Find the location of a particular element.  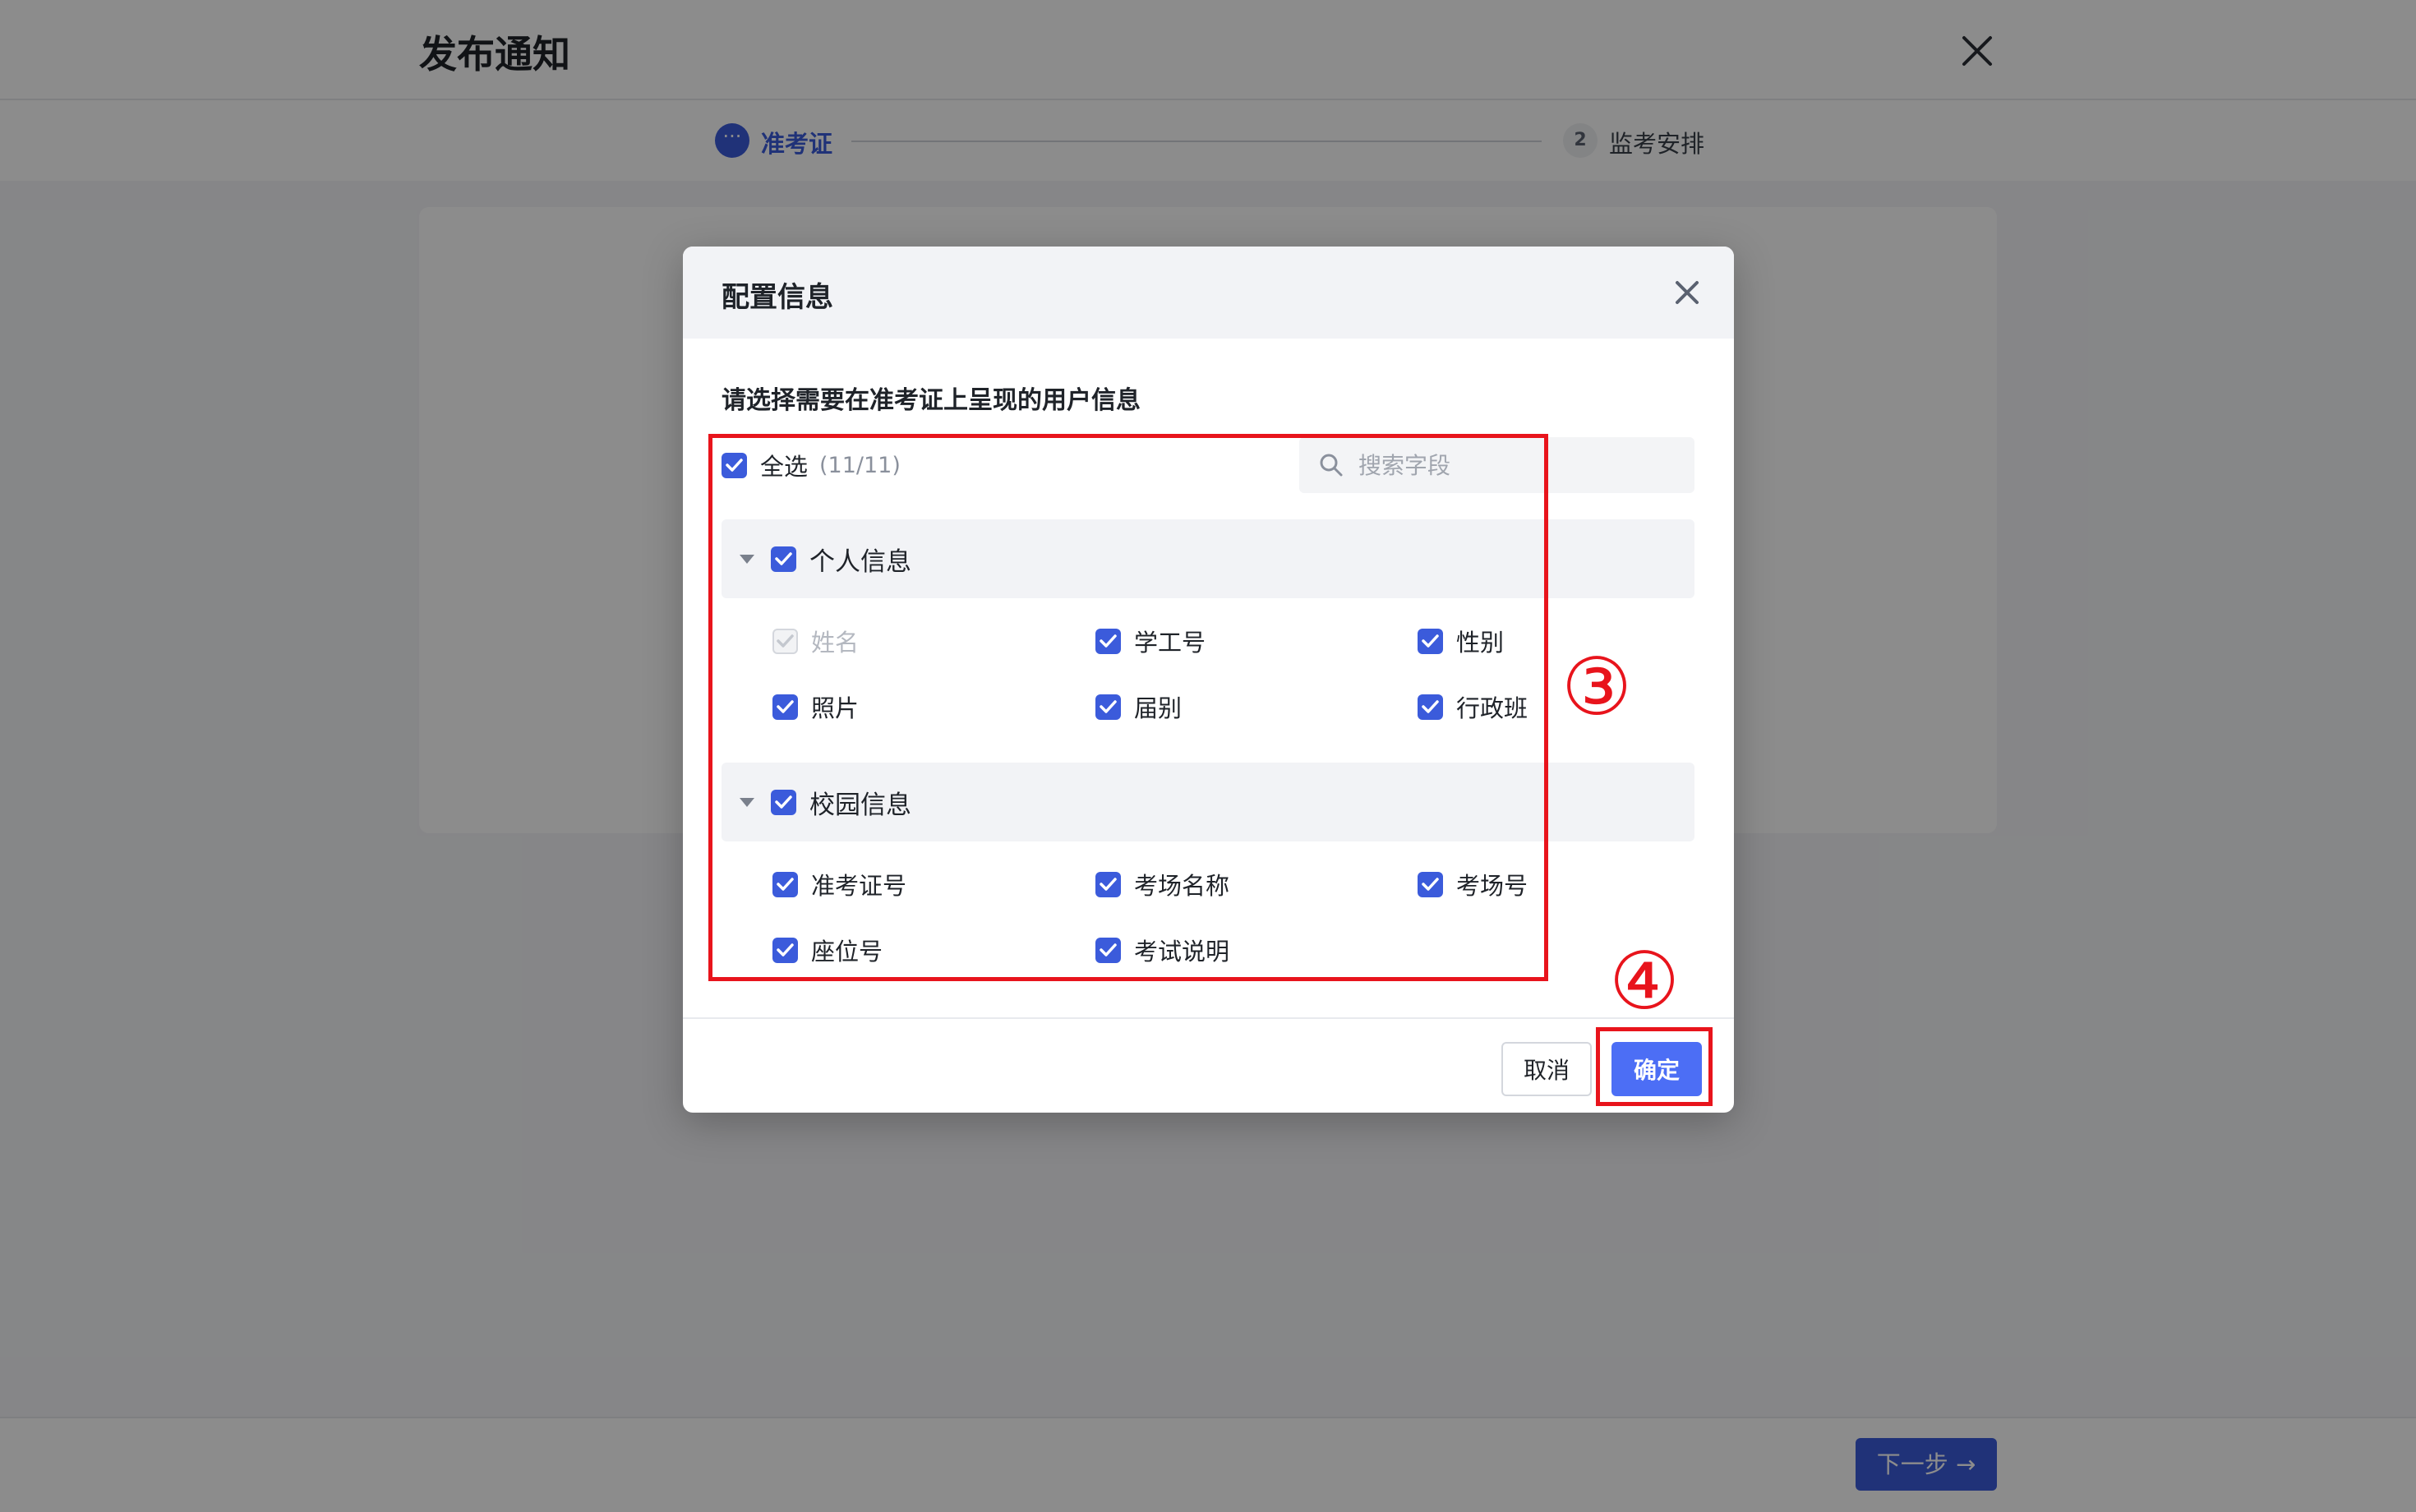

annotation-marker-4: ④ is located at coordinates (1645, 981).